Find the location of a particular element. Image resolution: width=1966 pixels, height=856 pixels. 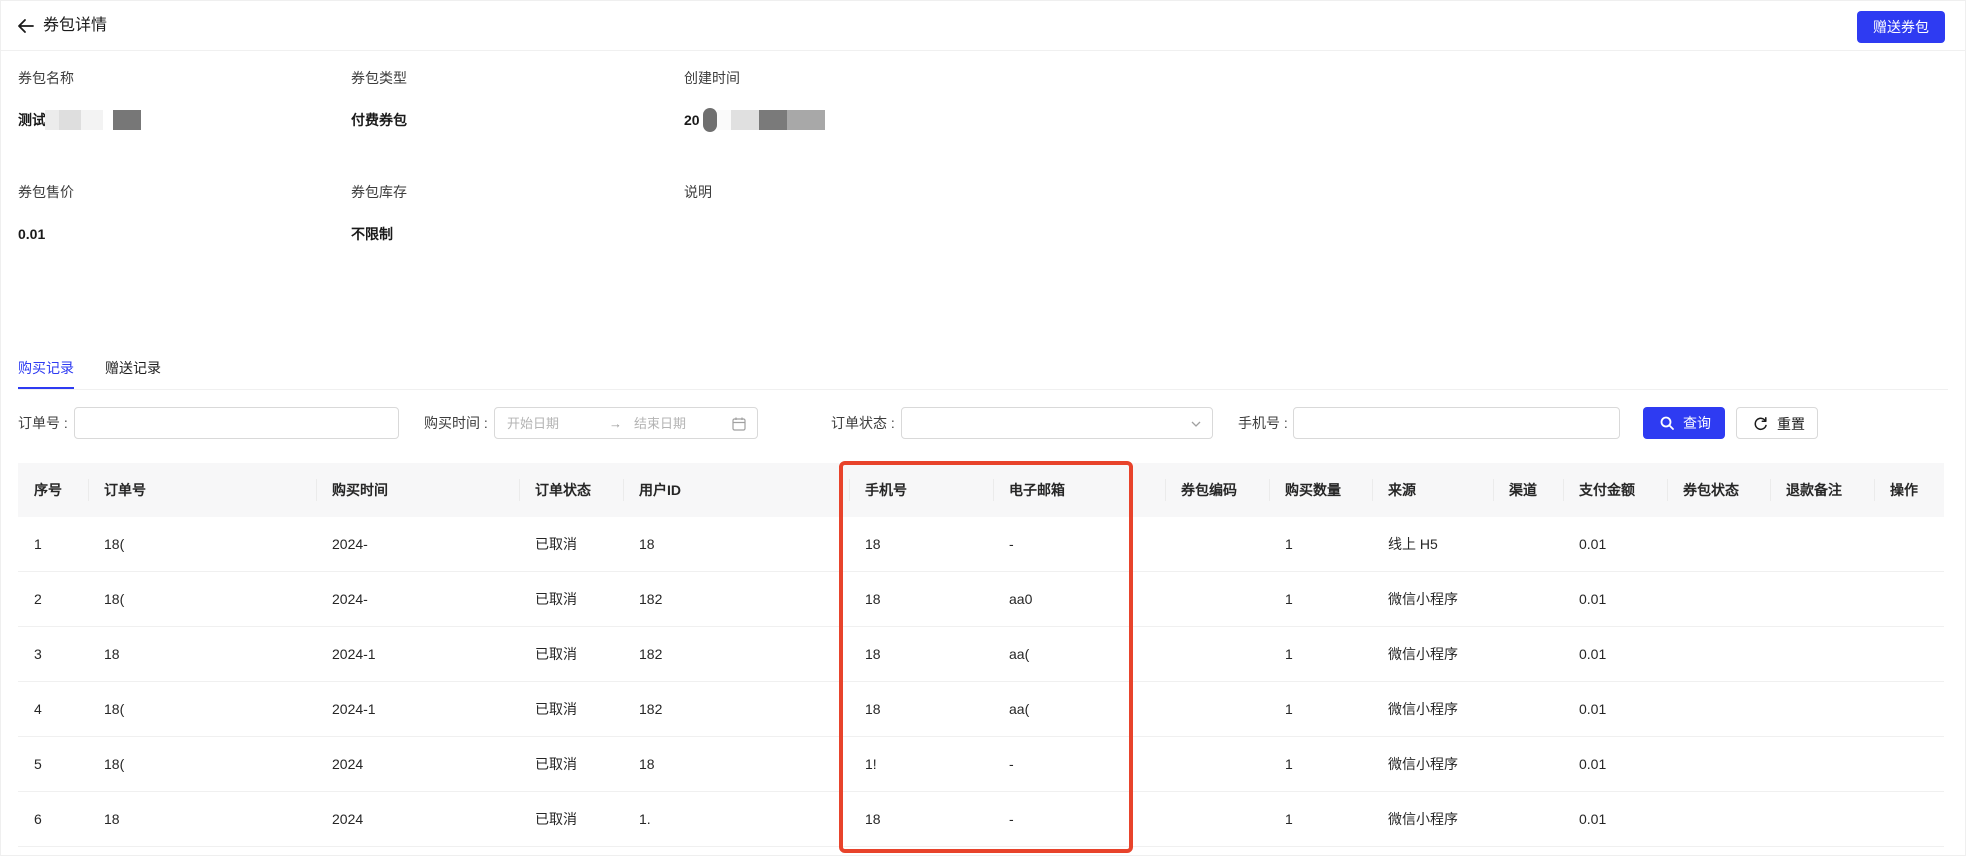

tab-gift-records: 赠送记录 is located at coordinates (133, 368).